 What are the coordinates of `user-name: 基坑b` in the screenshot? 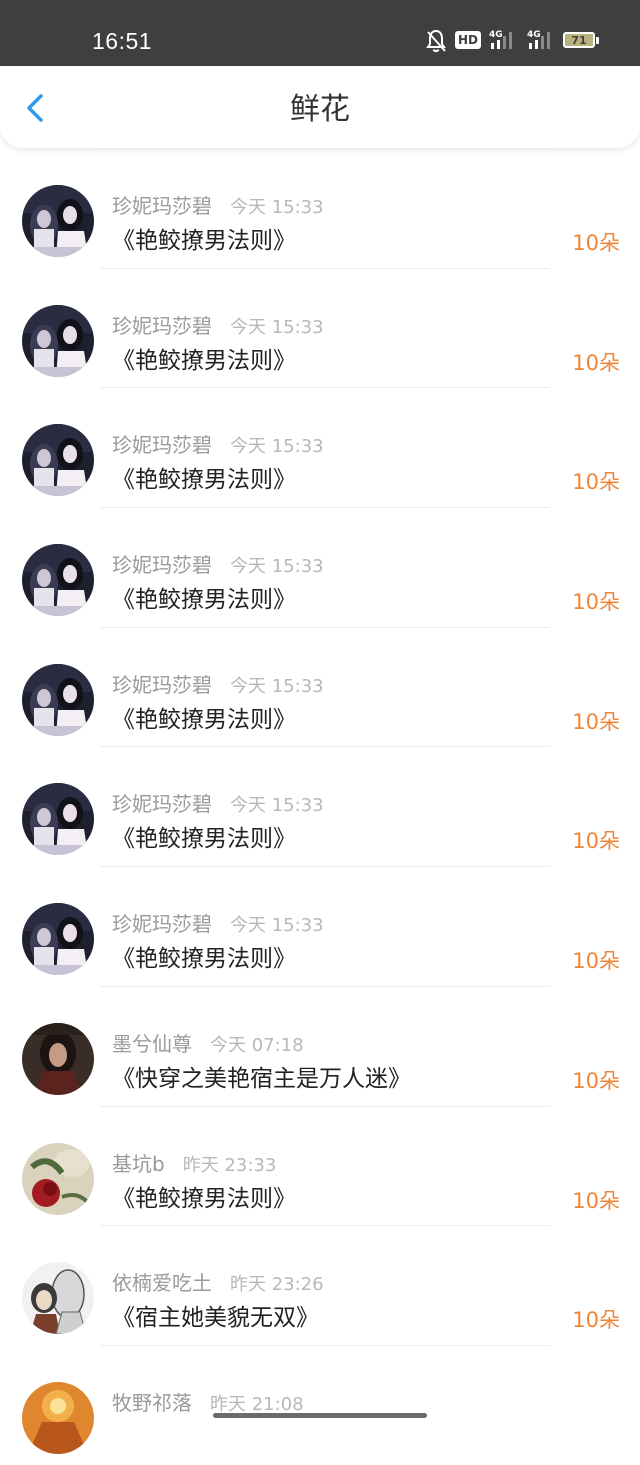 It's located at (138, 1164).